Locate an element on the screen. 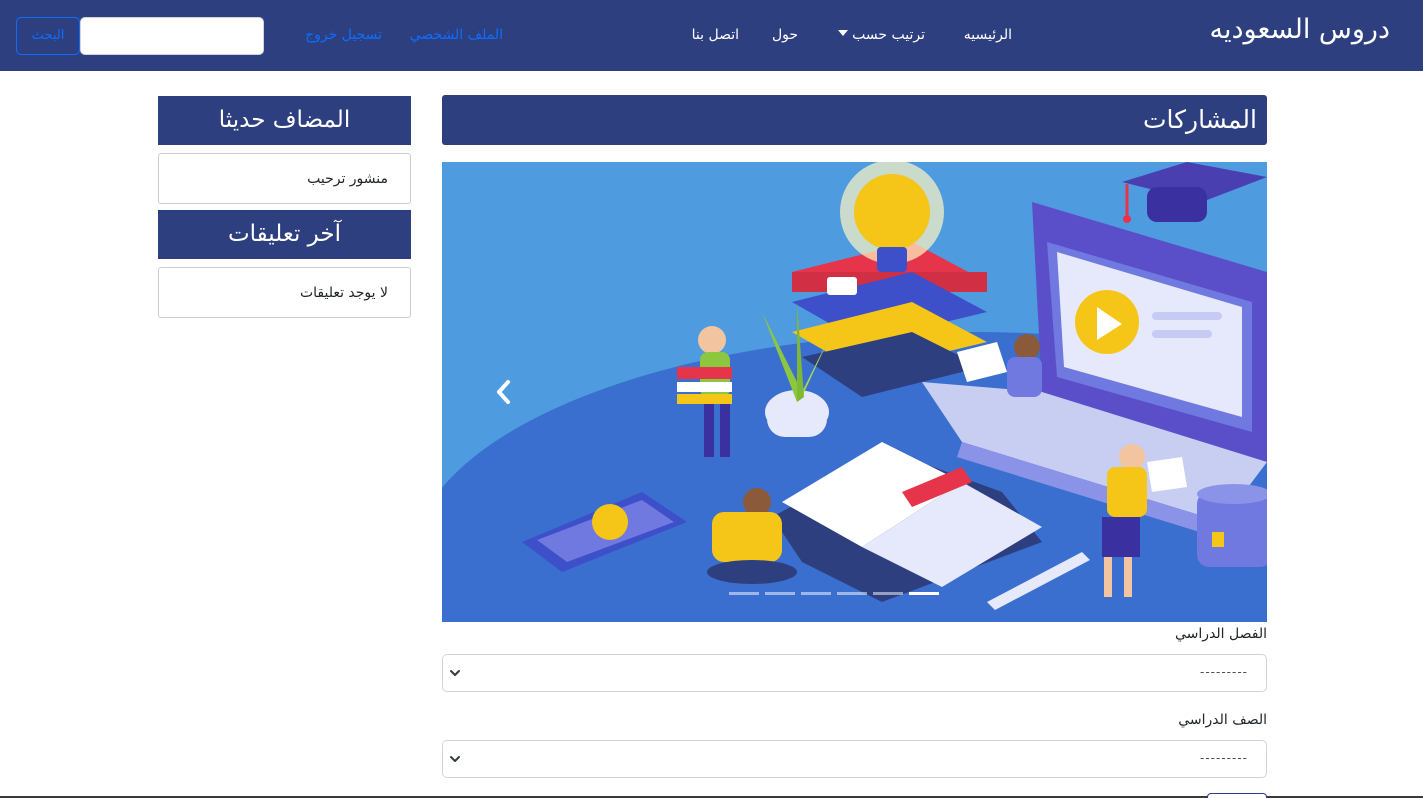 The height and width of the screenshot is (798, 1423). grade-label: الصف الدراسي is located at coordinates (1222, 720).